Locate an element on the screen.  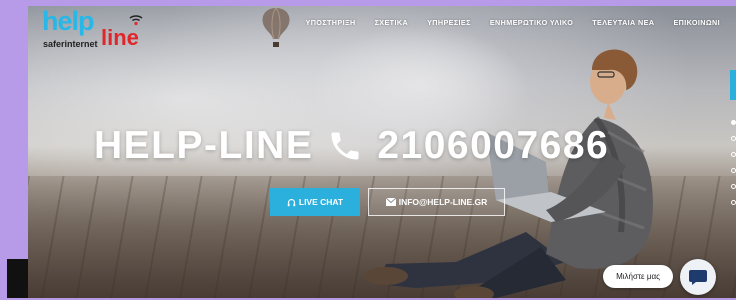
left-dark-block is located at coordinates (17, 278).